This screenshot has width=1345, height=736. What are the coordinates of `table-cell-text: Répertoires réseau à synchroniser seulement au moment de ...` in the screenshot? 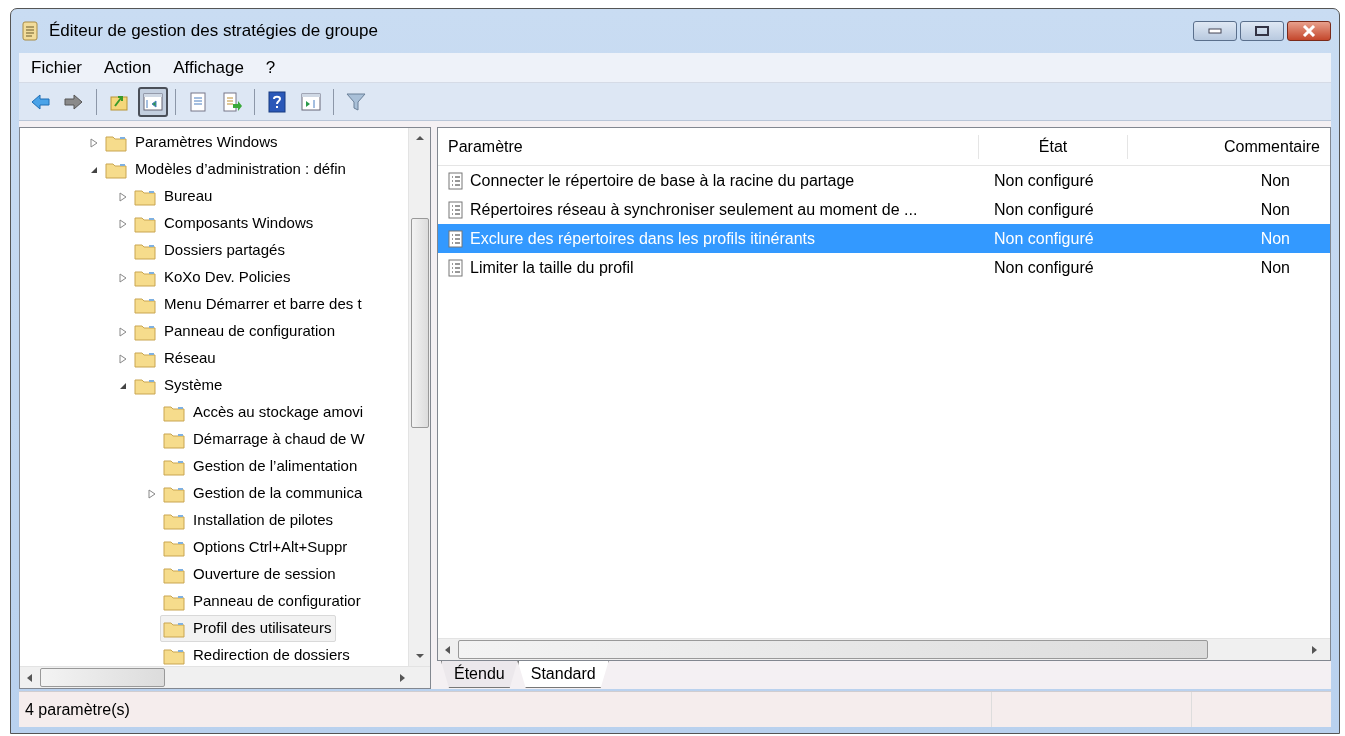 It's located at (694, 209).